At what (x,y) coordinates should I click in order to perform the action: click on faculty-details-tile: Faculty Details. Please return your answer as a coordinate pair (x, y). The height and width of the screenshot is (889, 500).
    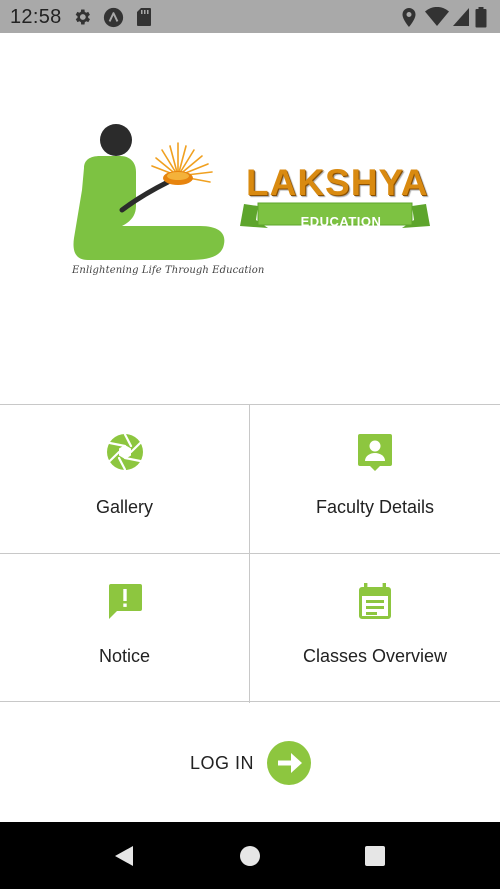
    Looking at the image, I should click on (375, 479).